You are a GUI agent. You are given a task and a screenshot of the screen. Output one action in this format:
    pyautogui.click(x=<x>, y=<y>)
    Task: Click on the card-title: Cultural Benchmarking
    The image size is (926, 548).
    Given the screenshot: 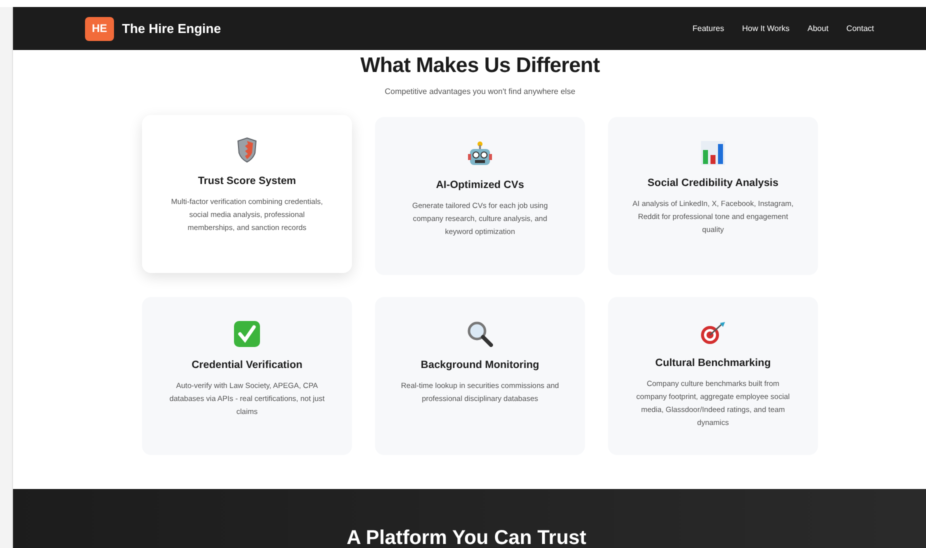 What is the action you would take?
    pyautogui.click(x=713, y=363)
    